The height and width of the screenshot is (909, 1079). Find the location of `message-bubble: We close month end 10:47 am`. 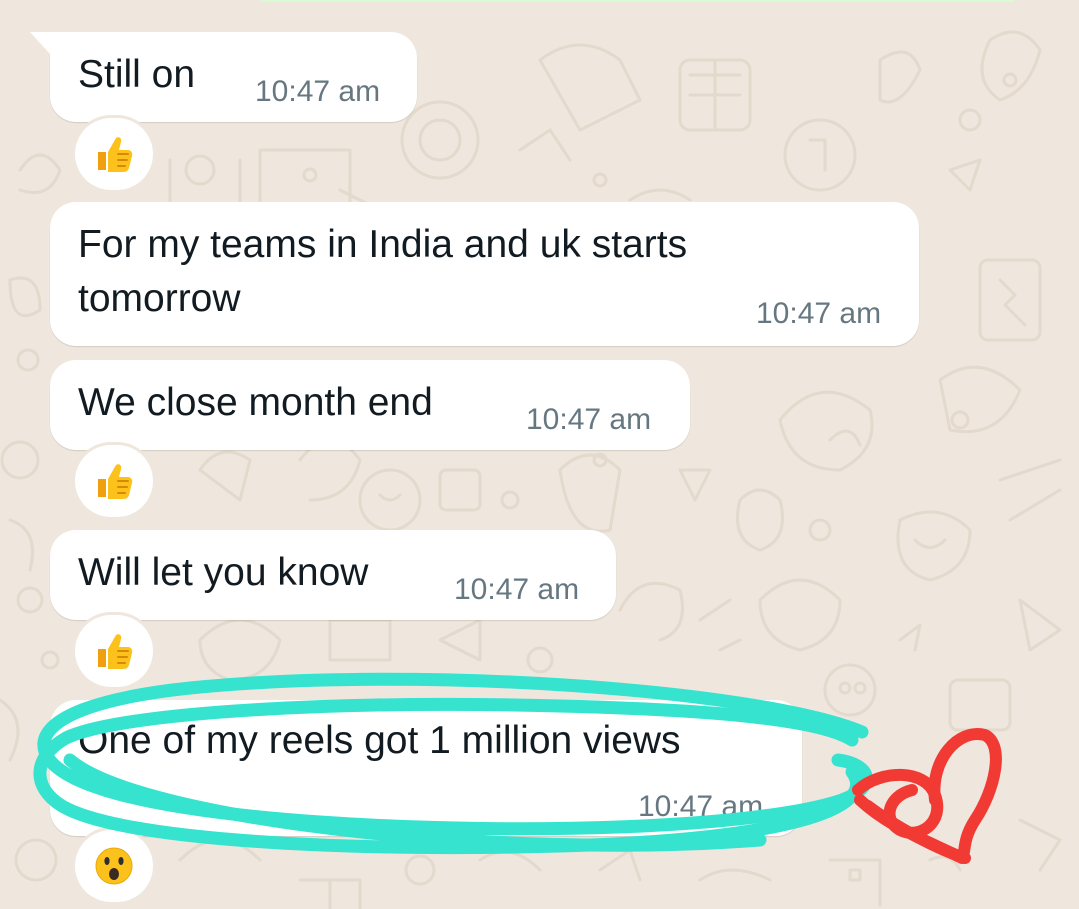

message-bubble: We close month end 10:47 am is located at coordinates (370, 405).